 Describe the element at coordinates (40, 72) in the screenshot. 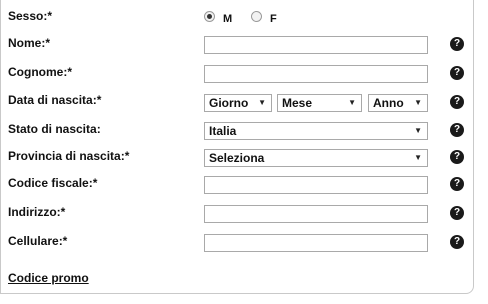

I see `cognome-label: Cognome:*` at that location.